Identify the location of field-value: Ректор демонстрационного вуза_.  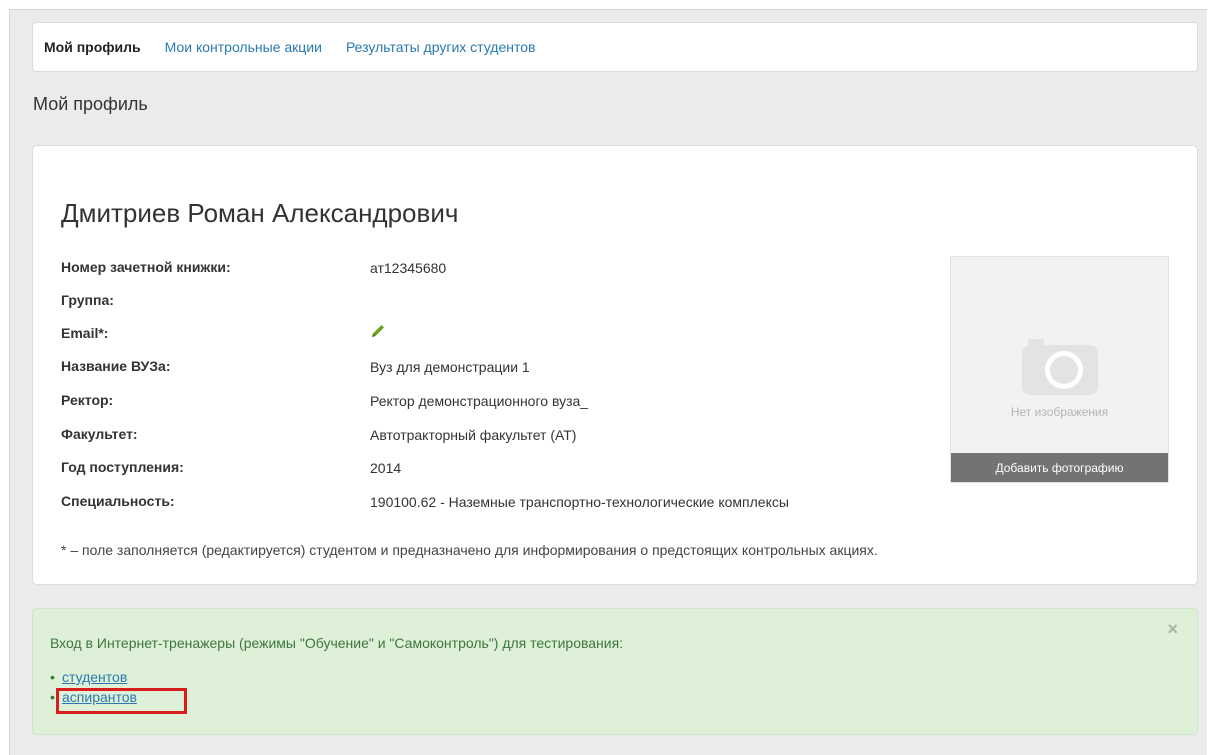
(479, 401).